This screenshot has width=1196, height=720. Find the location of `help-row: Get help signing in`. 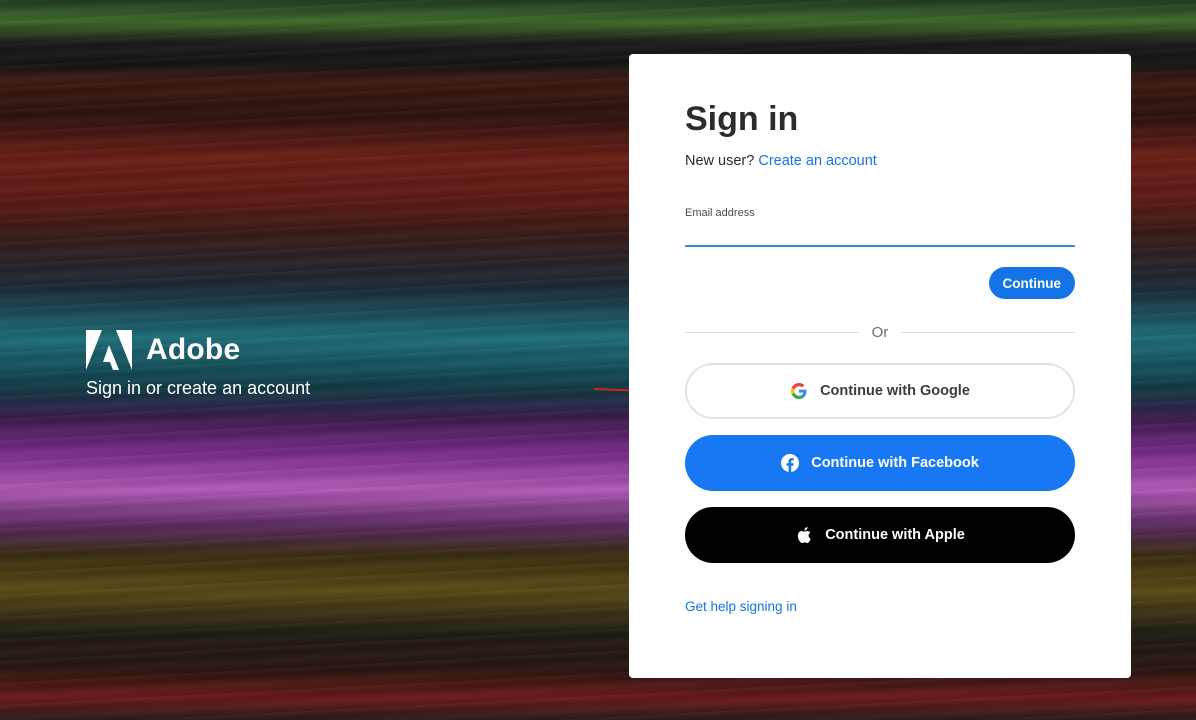

help-row: Get help signing in is located at coordinates (880, 606).